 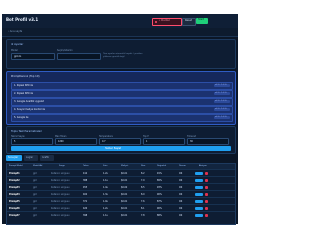 What do you see at coordinates (105, 173) in the screenshot?
I see `cell-time: 1.2s` at bounding box center [105, 173].